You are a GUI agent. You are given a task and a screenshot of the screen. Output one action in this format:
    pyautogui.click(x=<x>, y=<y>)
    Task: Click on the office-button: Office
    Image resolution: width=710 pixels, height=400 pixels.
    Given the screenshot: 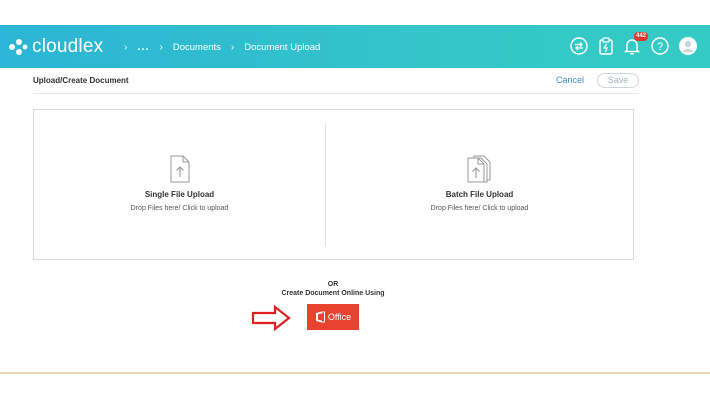 What is the action you would take?
    pyautogui.click(x=333, y=317)
    